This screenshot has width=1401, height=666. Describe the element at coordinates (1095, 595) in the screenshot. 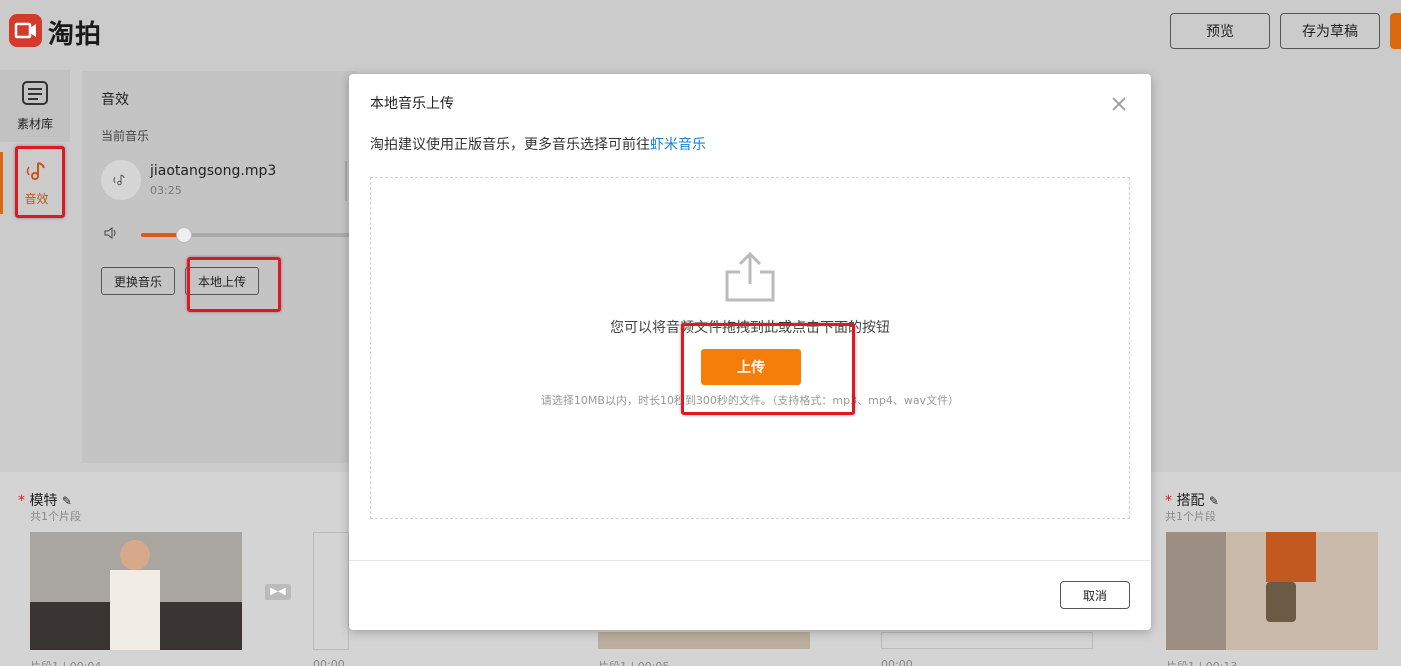

I see `cancel-button: 取消` at that location.